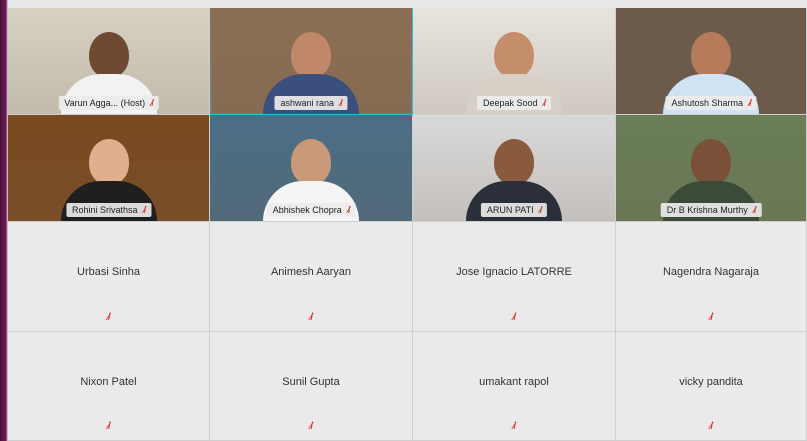 The height and width of the screenshot is (441, 807). Describe the element at coordinates (514, 168) in the screenshot. I see `participant-tile: ARUN PATI ⁄̸` at that location.